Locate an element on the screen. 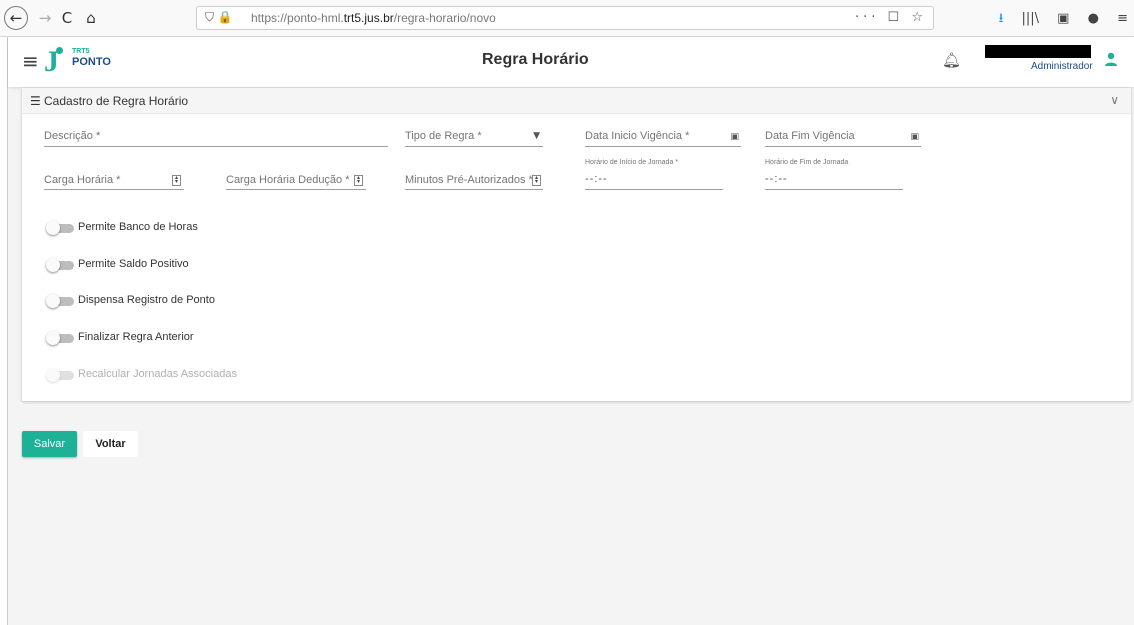 This screenshot has height=625, width=1134. carga-deducao-field: Carga Horária Dedução * ▴ ▾ is located at coordinates (296, 181).